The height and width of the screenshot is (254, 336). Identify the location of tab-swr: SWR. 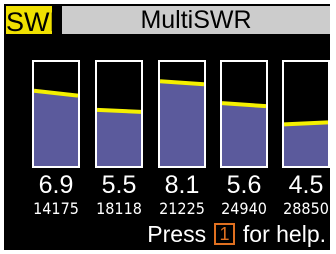
(36, 20).